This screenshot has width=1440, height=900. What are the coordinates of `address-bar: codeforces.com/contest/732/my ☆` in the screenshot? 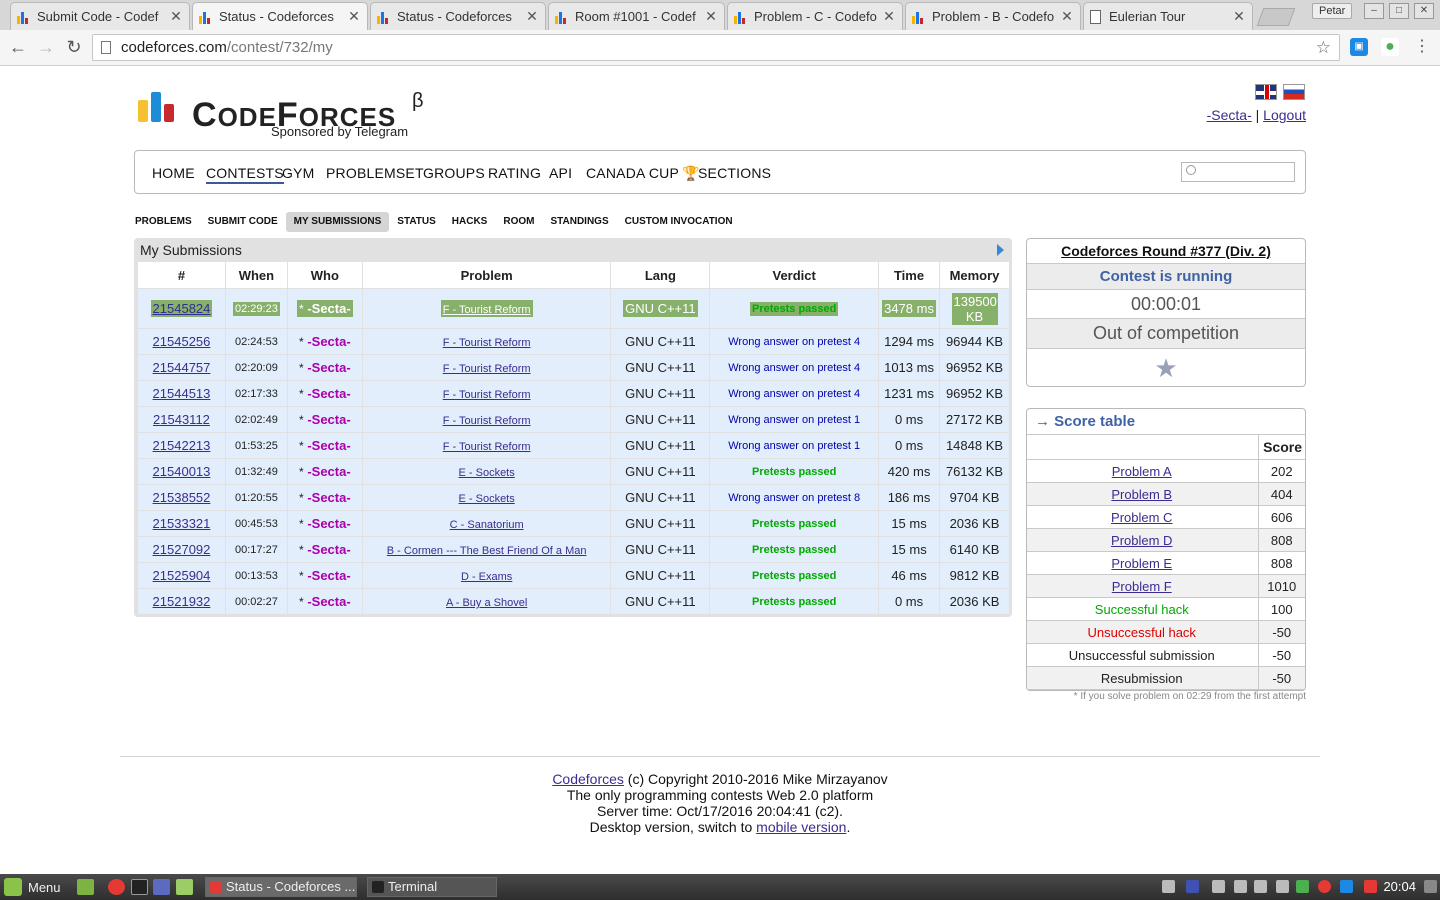 It's located at (716, 47).